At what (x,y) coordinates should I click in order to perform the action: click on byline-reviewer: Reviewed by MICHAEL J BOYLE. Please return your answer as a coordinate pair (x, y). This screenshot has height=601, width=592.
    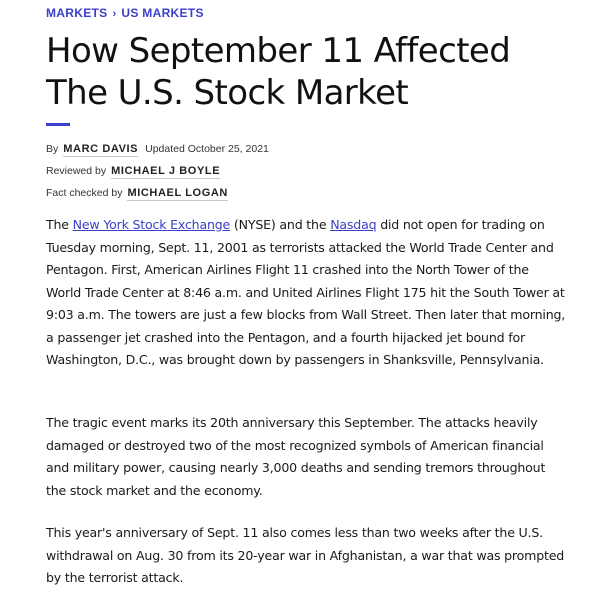
    Looking at the image, I should click on (136, 172).